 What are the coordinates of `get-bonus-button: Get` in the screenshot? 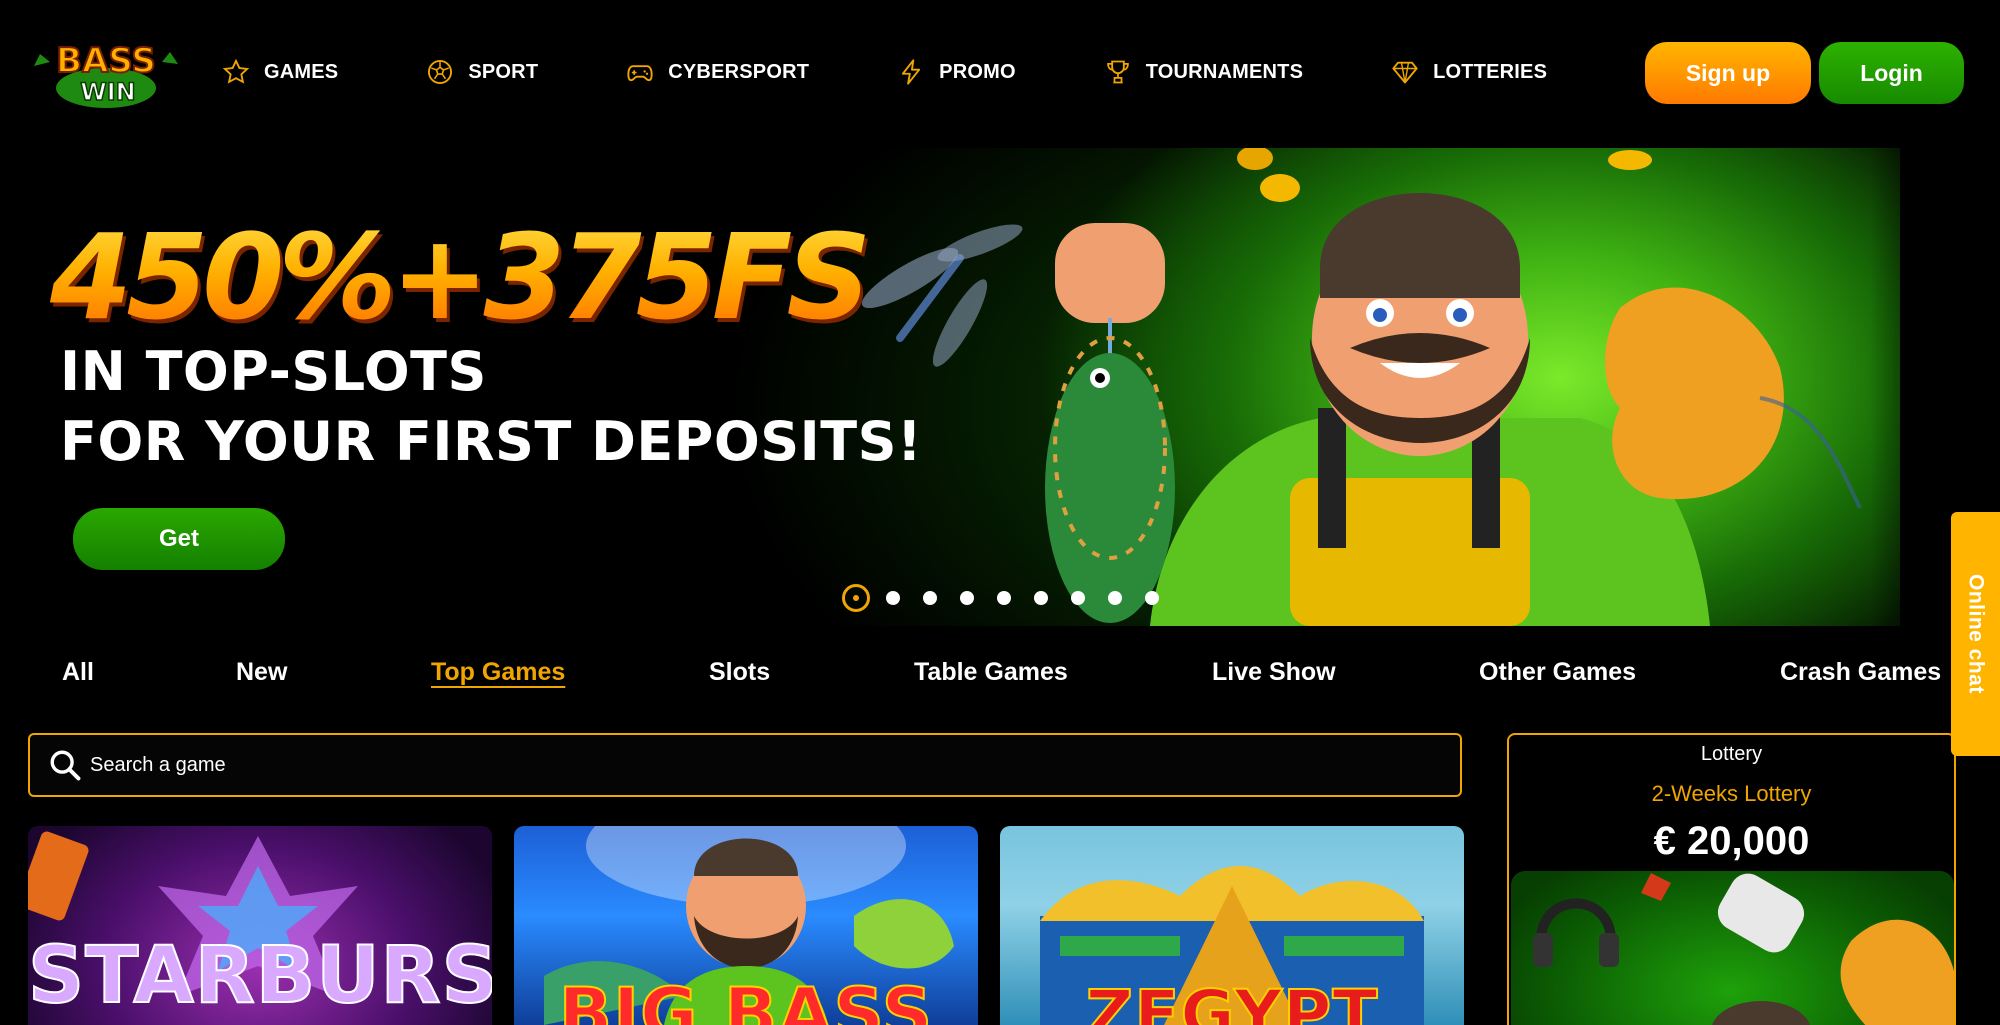 It's located at (179, 539).